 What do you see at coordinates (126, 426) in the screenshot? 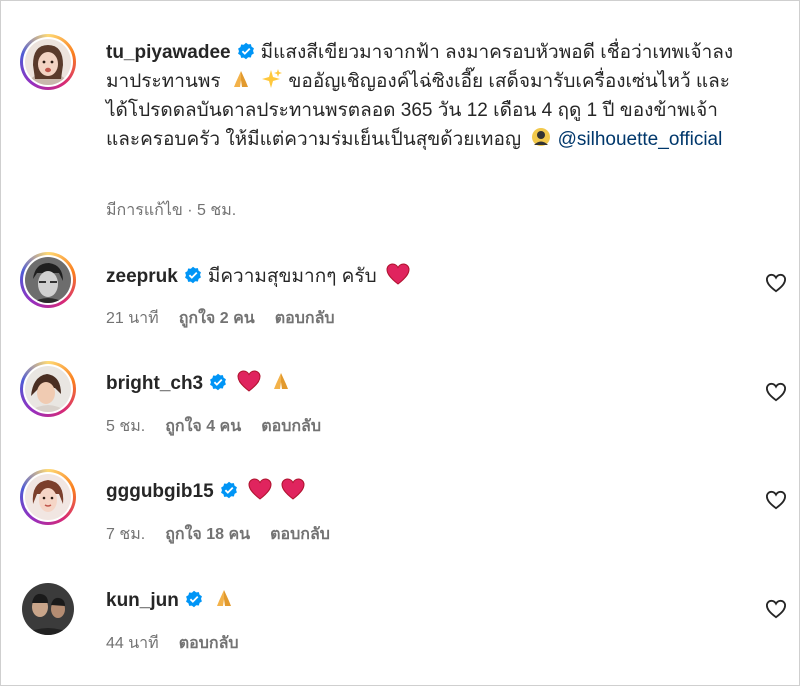
I see `time-label: 5 ชม.` at bounding box center [126, 426].